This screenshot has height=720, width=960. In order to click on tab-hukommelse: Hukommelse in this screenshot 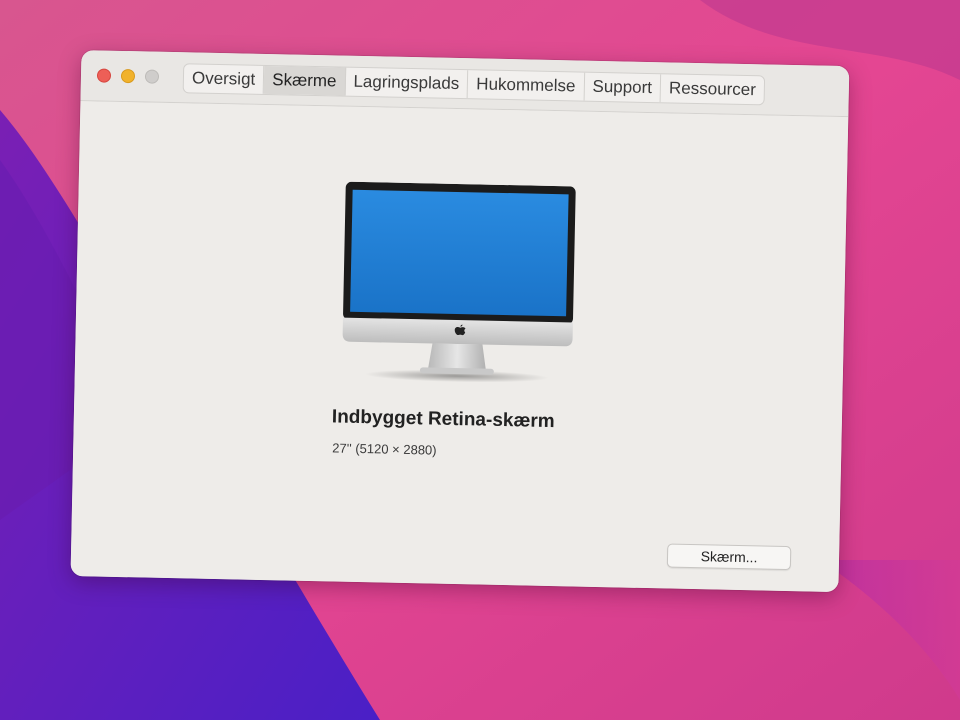, I will do `click(526, 85)`.